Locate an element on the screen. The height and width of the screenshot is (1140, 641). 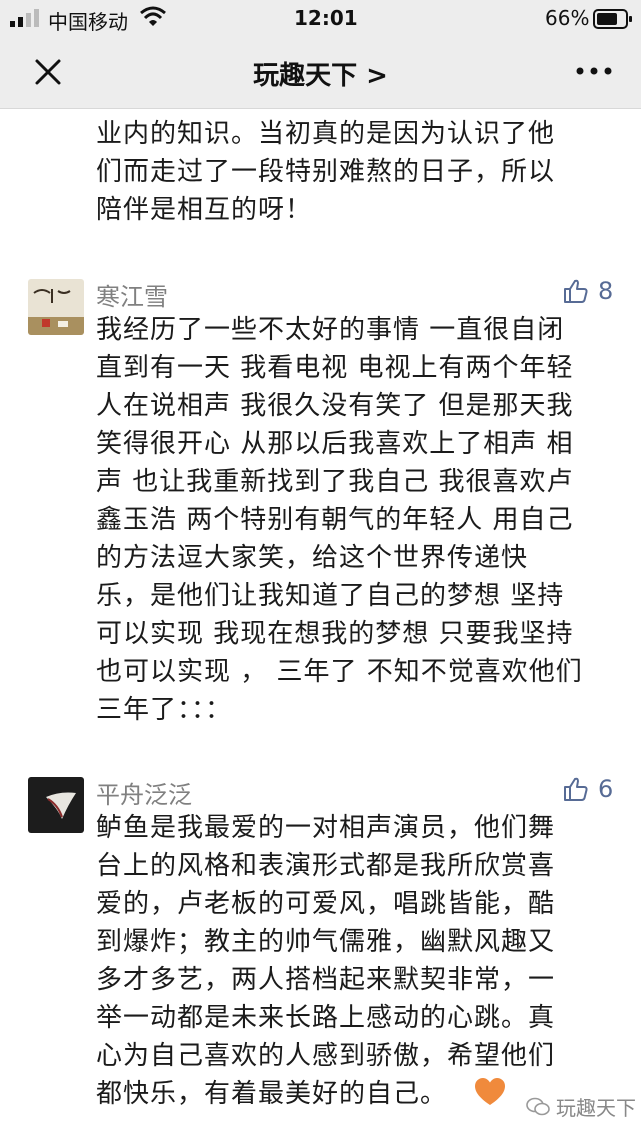
signal-icon is located at coordinates (24, 18).